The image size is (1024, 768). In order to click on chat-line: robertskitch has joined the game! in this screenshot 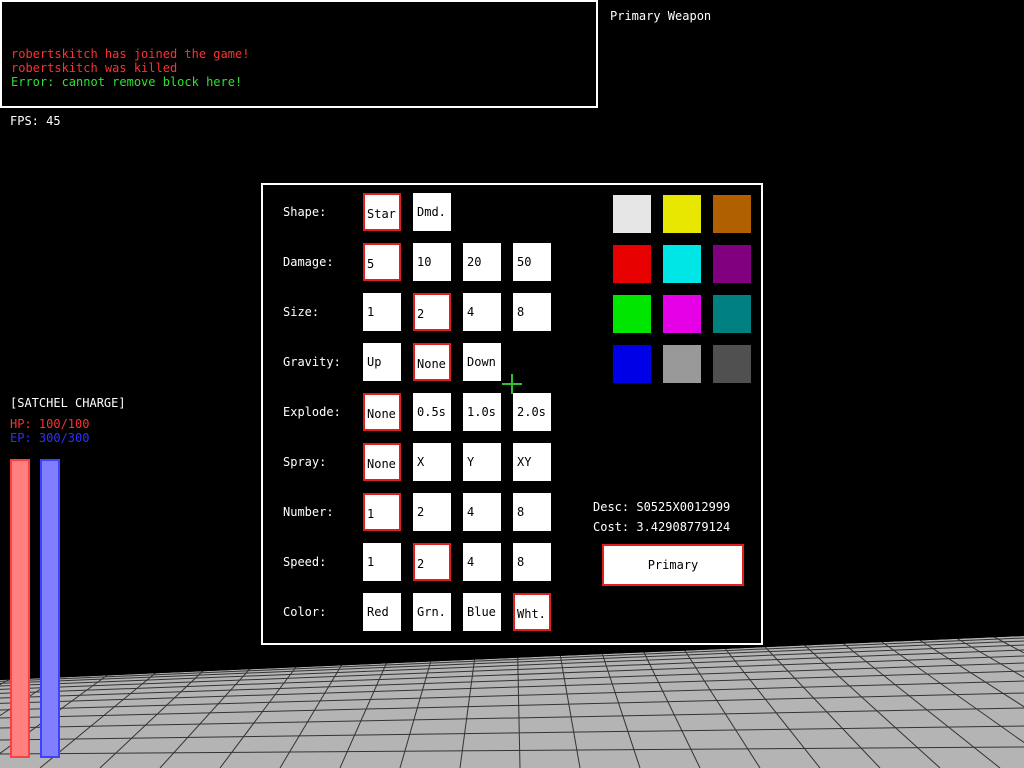, I will do `click(130, 54)`.